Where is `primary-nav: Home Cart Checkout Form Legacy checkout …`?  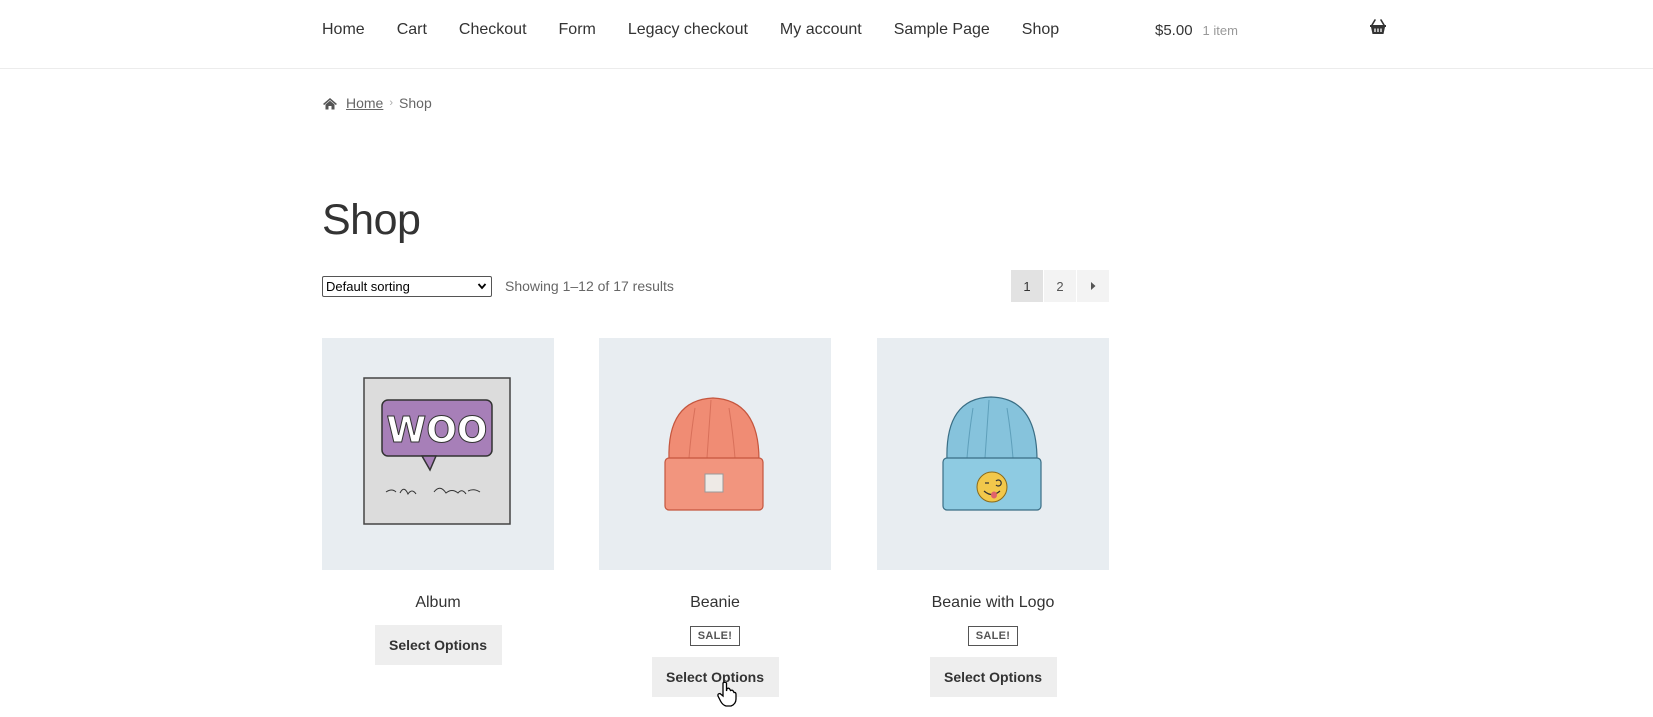
primary-nav: Home Cart Checkout Form Legacy checkout … is located at coordinates (706, 30).